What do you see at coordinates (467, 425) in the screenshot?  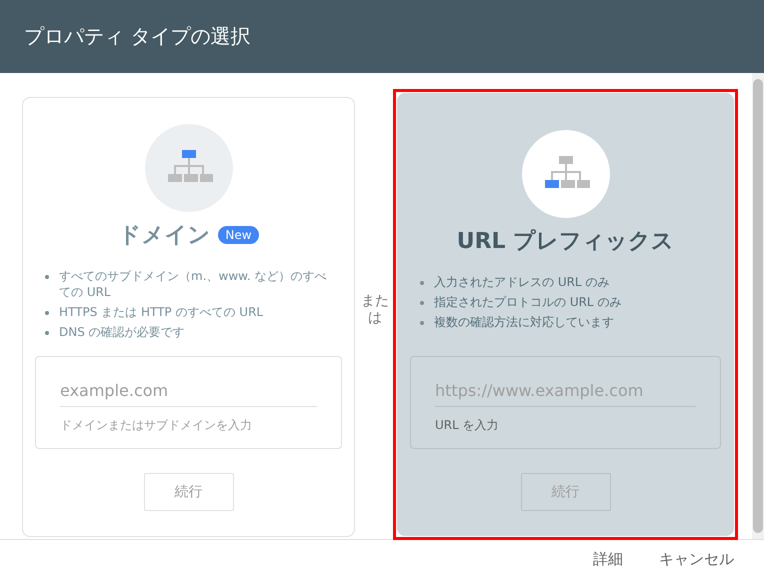 I see `helper-text: URL を入力` at bounding box center [467, 425].